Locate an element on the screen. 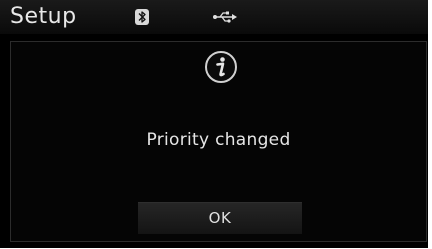 This screenshot has height=249, width=432. dialog-message: Priority changed is located at coordinates (218, 140).